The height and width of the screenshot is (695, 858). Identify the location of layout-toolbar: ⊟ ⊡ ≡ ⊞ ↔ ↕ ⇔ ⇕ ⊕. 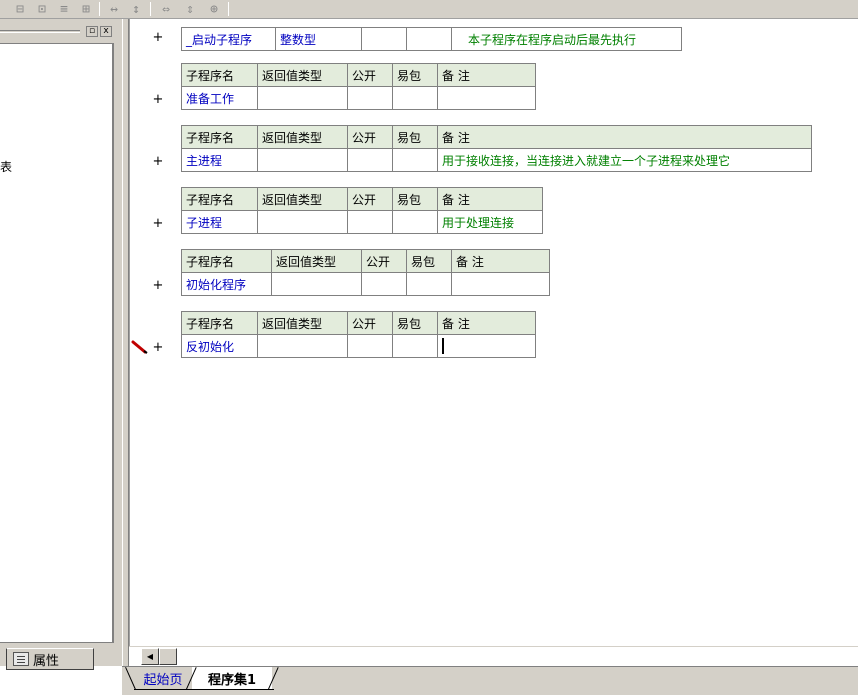
(429, 9).